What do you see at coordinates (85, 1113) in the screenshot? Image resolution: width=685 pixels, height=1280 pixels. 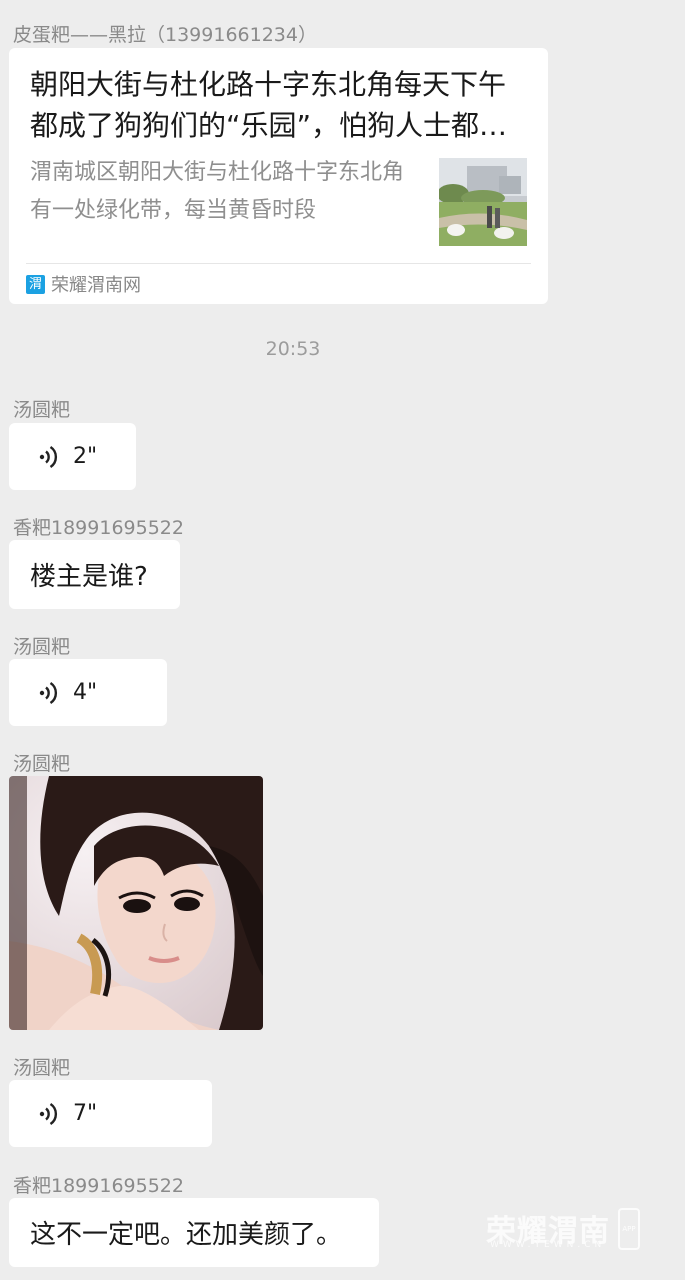 I see `voice-duration: 7"` at bounding box center [85, 1113].